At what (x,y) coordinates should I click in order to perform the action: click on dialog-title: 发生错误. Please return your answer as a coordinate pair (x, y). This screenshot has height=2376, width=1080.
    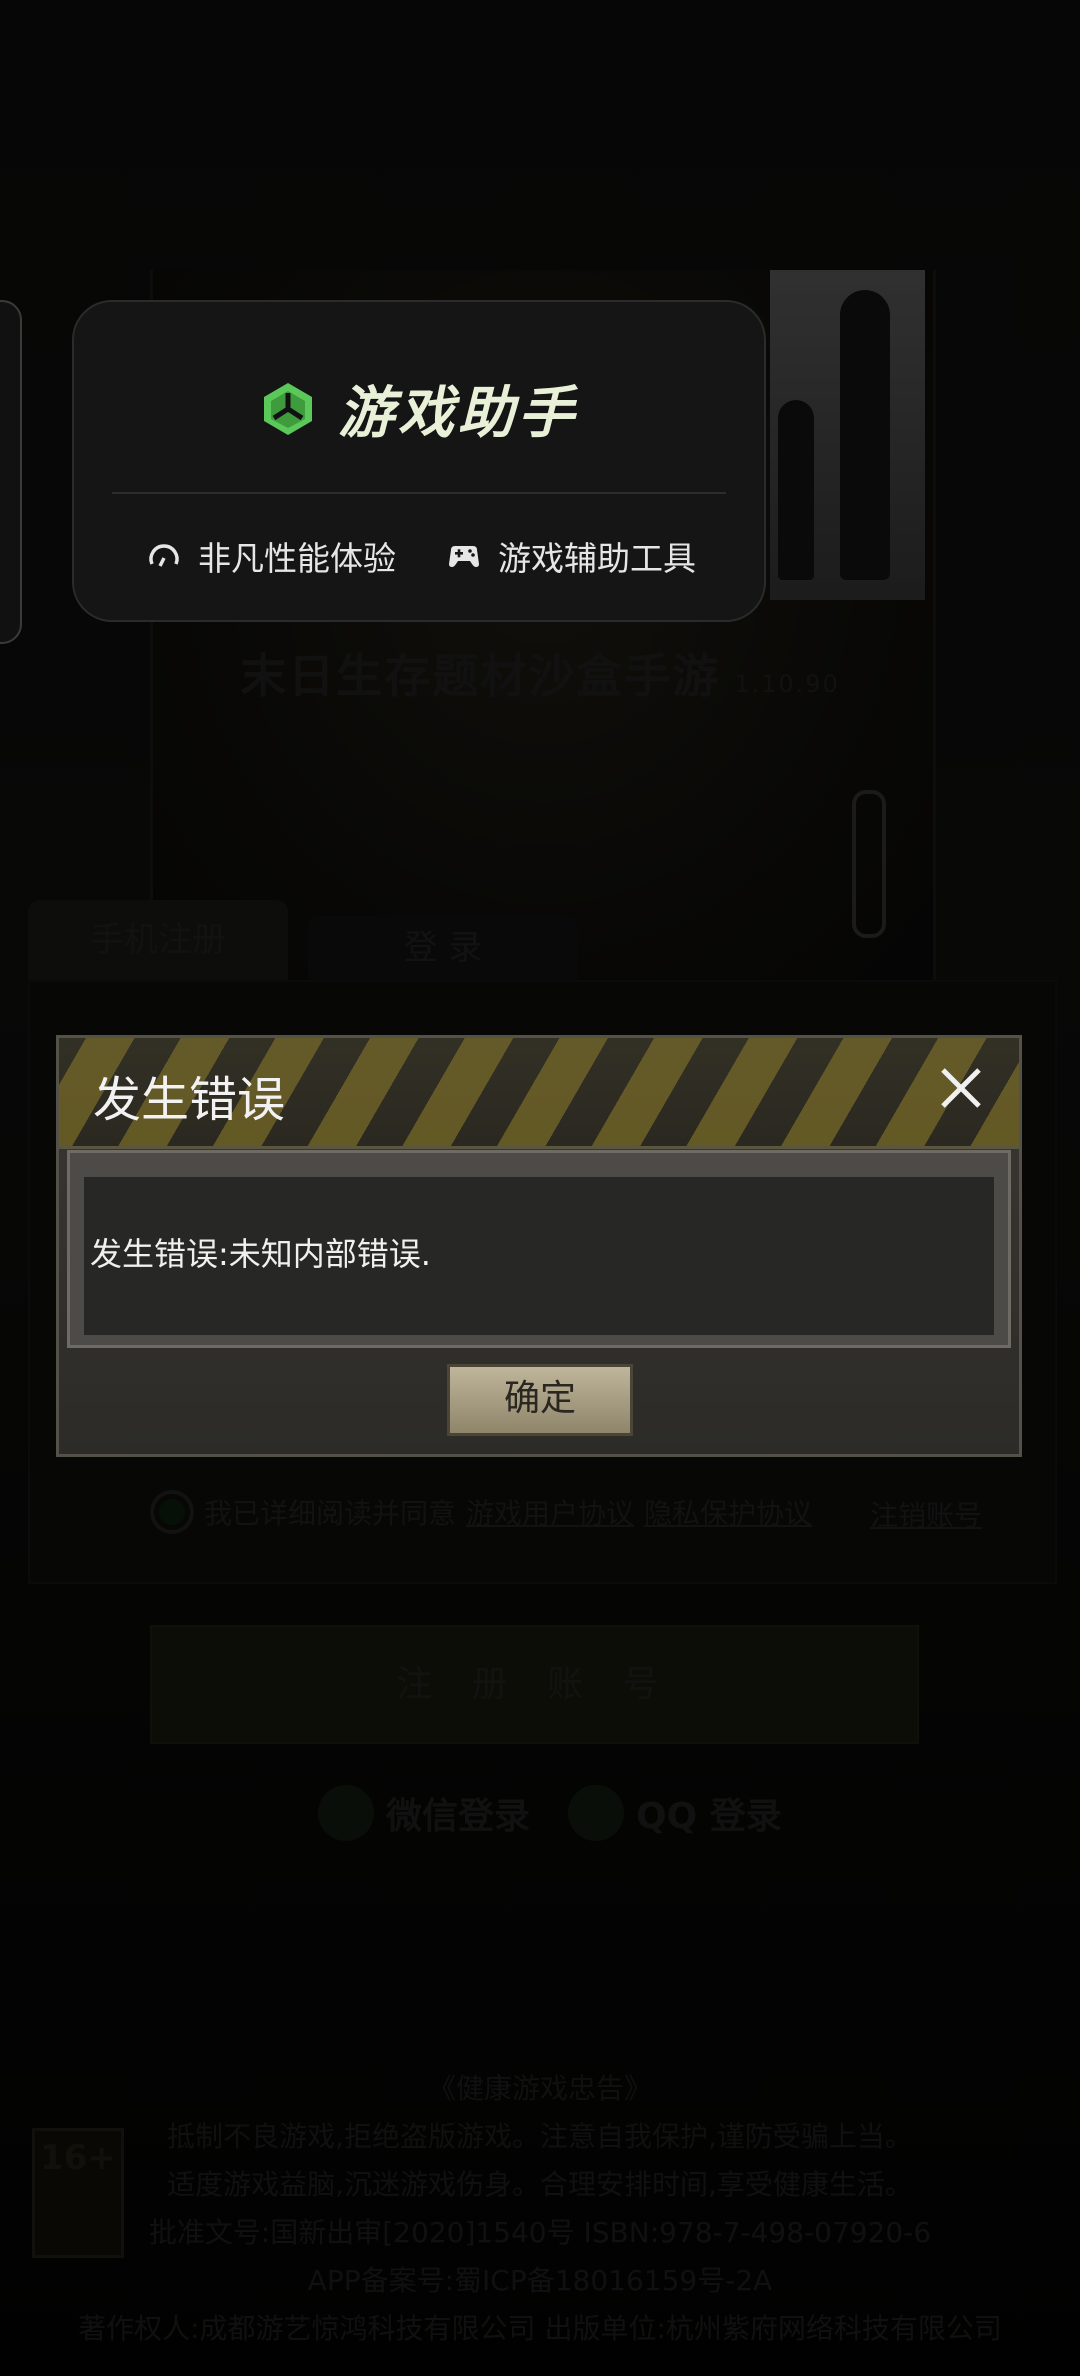
    Looking at the image, I should click on (189, 1100).